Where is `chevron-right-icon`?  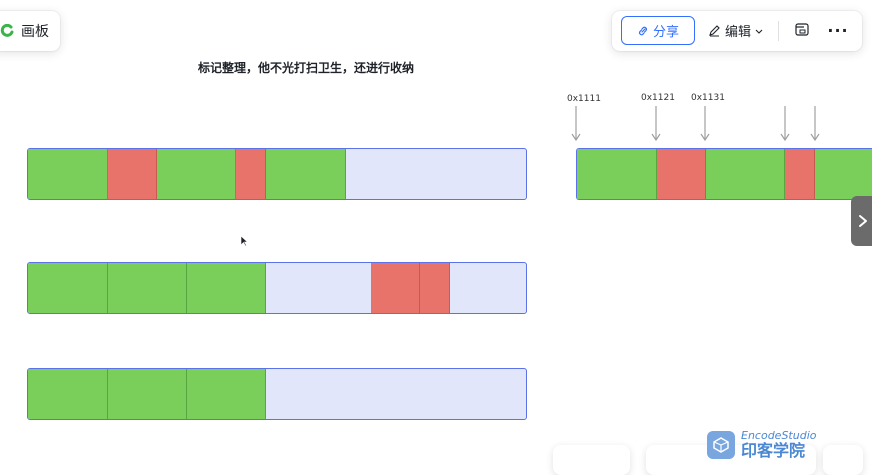
chevron-right-icon is located at coordinates (863, 221).